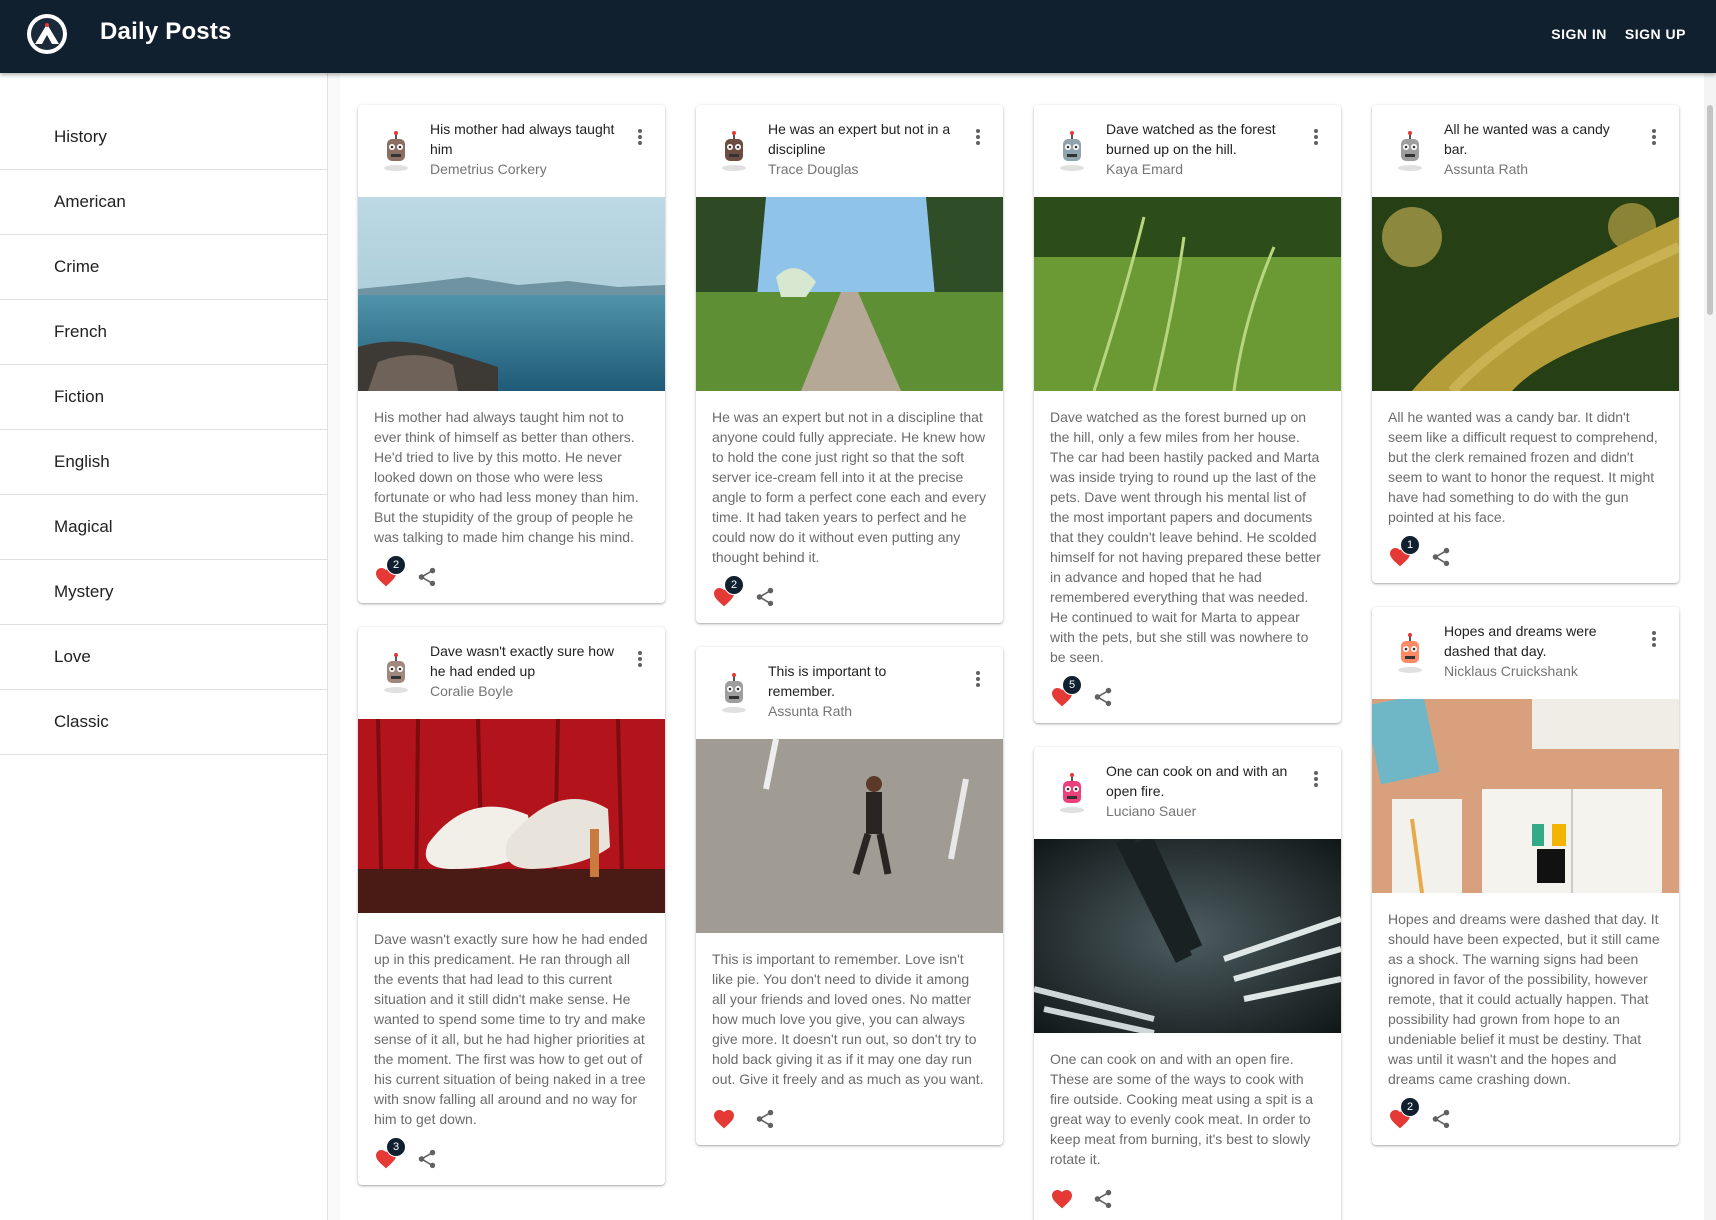 The width and height of the screenshot is (1716, 1220). I want to click on post-title: All he wanted was a candy bar., so click(1527, 139).